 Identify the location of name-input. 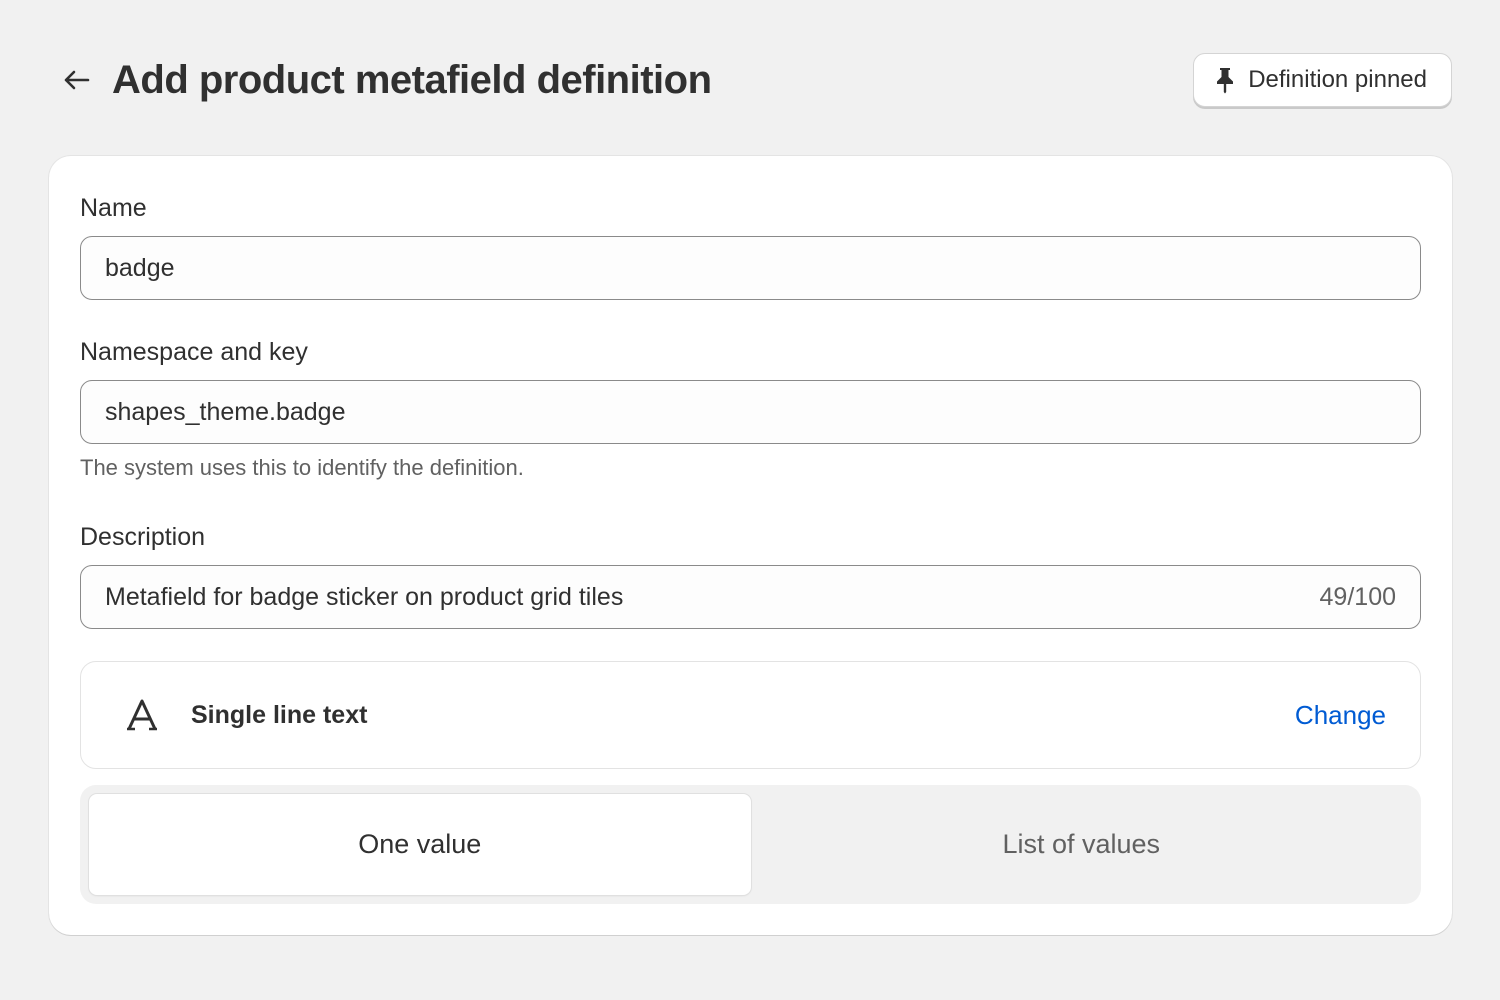
(750, 268).